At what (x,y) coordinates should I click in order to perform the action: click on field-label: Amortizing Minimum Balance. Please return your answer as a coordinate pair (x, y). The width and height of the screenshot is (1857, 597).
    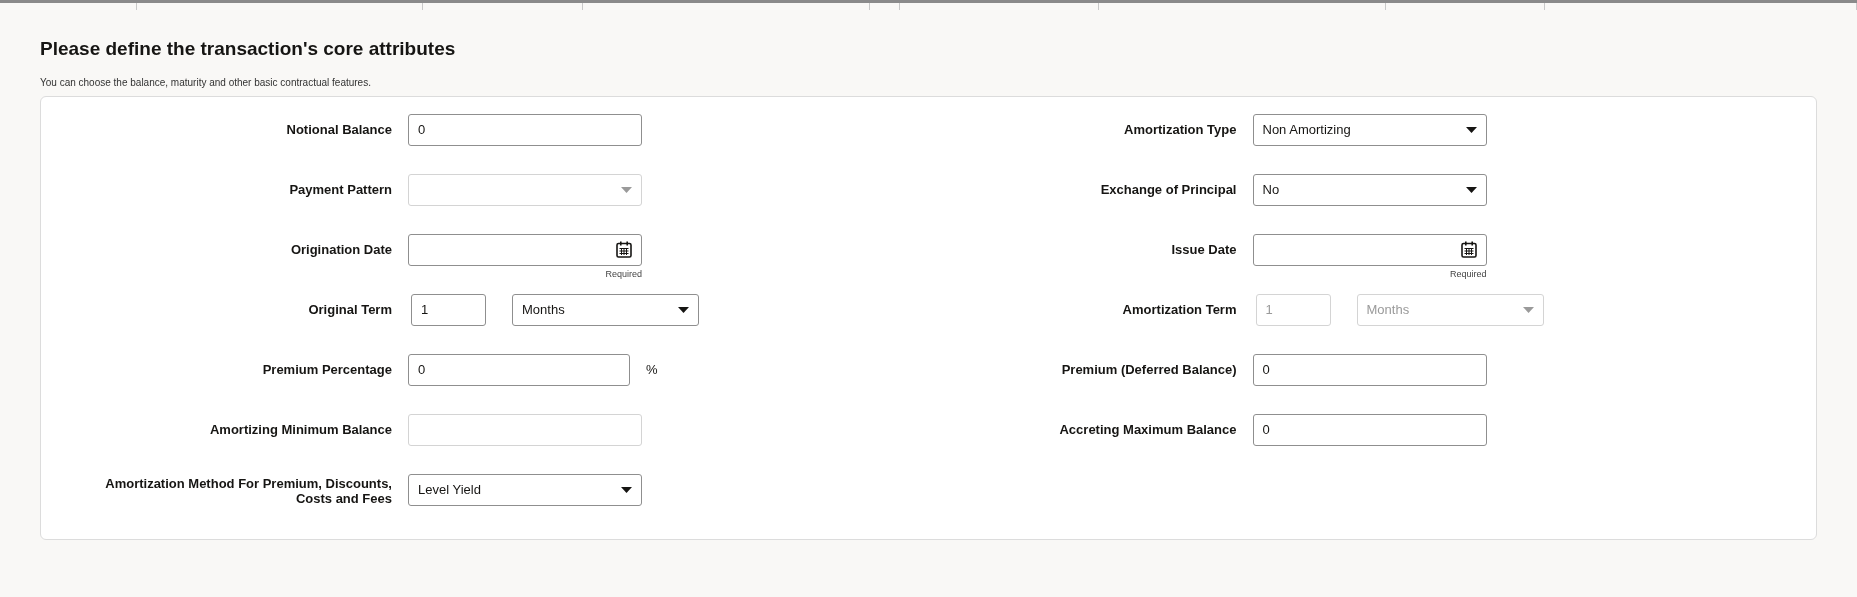
    Looking at the image, I should click on (300, 429).